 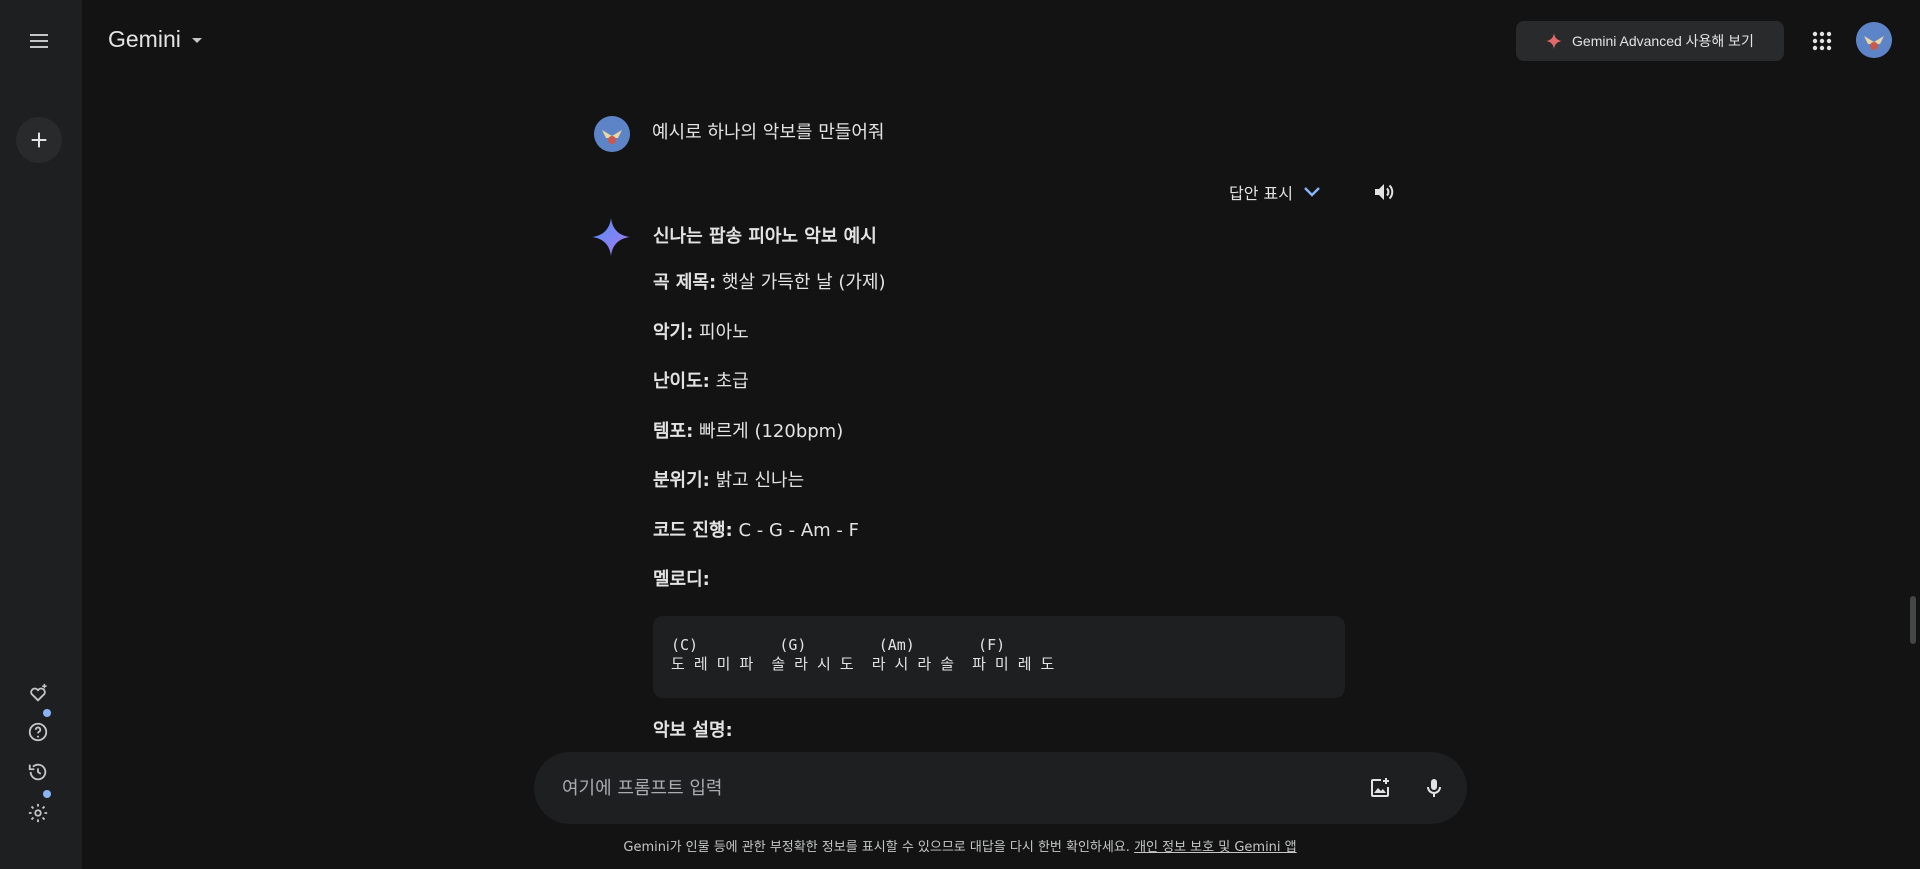 What do you see at coordinates (685, 282) in the screenshot?
I see `field-label: 곡 제목:` at bounding box center [685, 282].